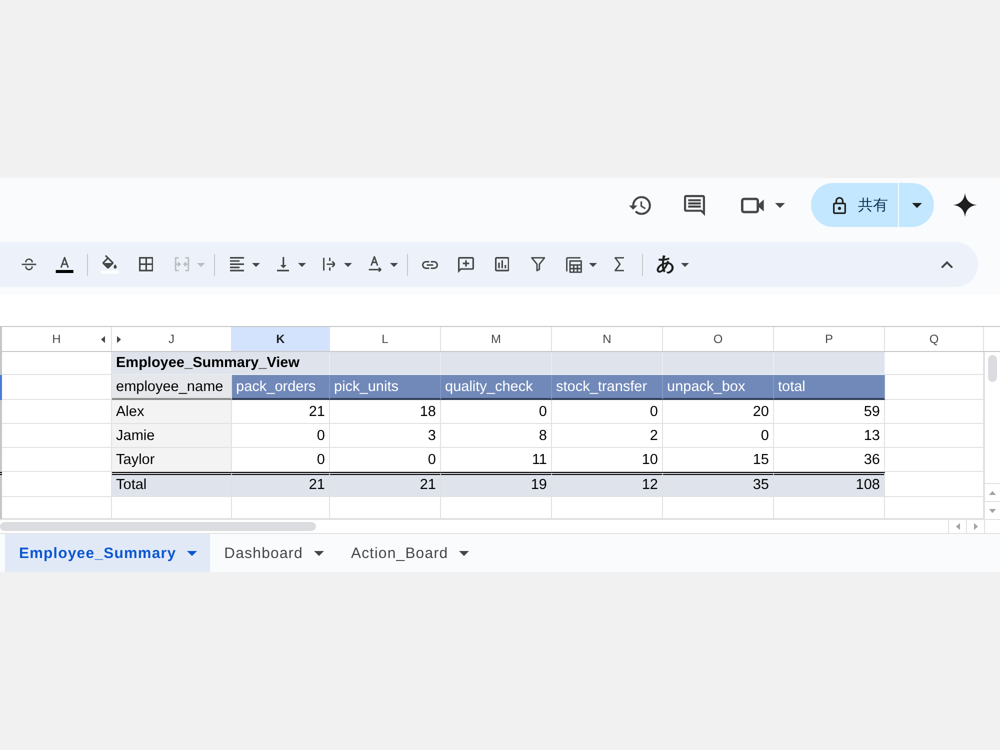 Image resolution: width=1000 pixels, height=750 pixels. I want to click on table-cell: 108, so click(829, 484).